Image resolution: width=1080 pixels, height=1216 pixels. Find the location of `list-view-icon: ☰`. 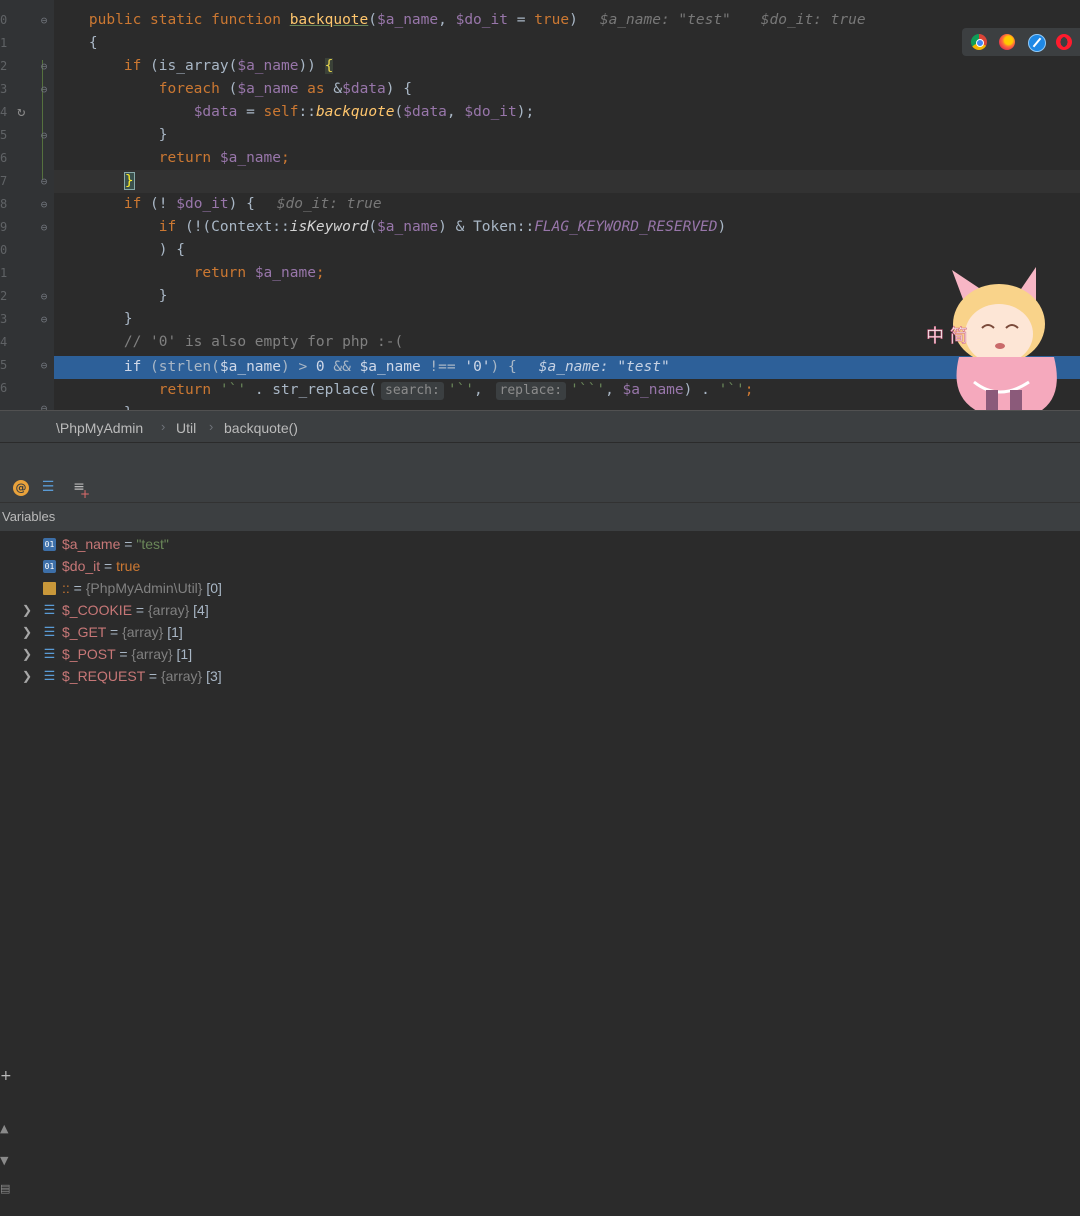

list-view-icon: ☰ is located at coordinates (48, 487).